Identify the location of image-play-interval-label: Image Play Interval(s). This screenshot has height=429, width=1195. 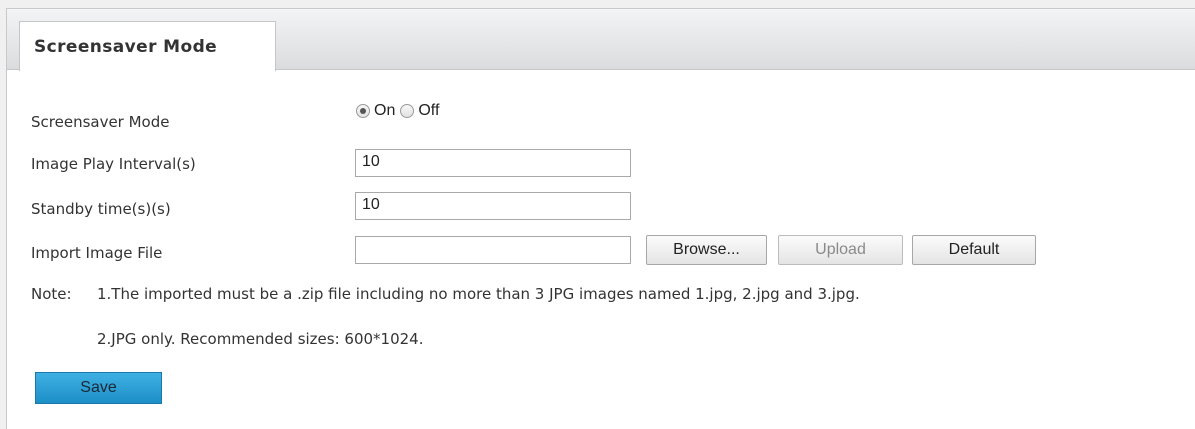
(113, 164).